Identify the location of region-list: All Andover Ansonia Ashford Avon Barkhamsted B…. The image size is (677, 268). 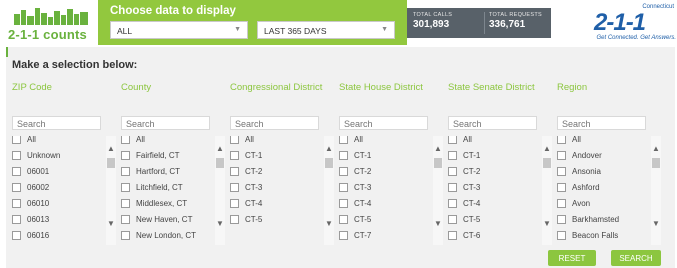
(610, 190).